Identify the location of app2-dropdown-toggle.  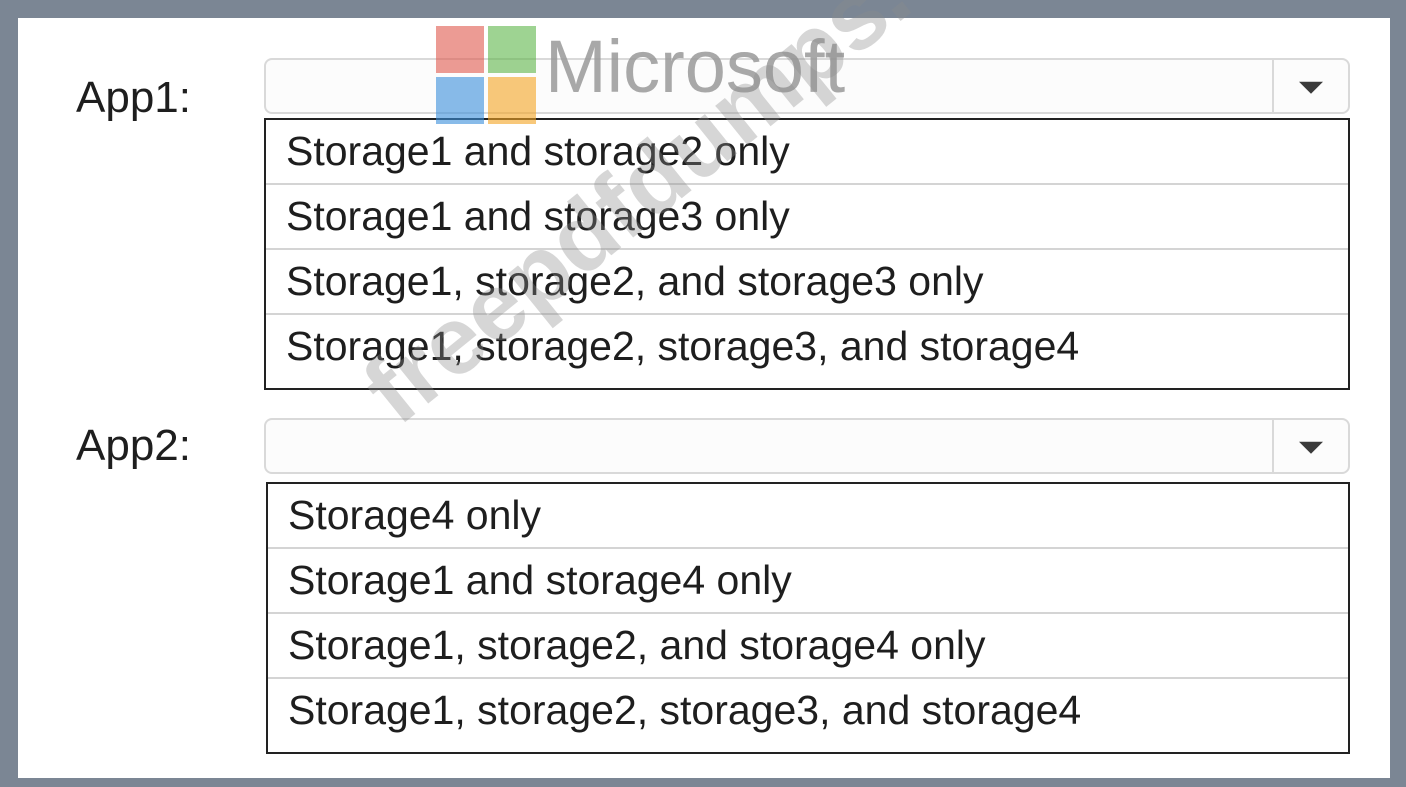
(1310, 446).